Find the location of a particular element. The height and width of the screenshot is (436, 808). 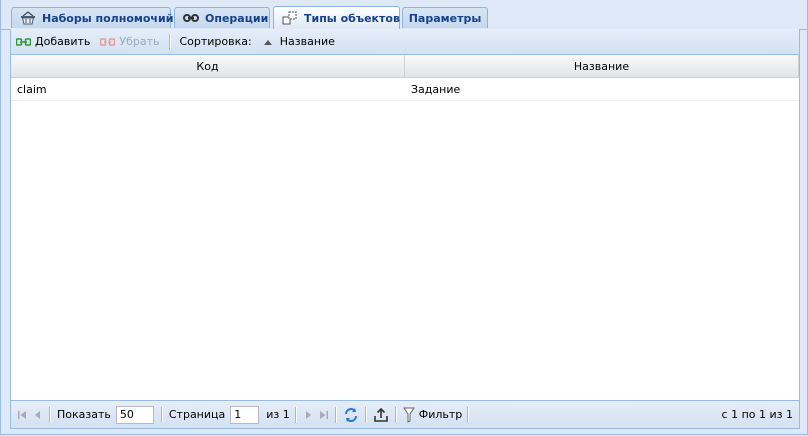

page-size-input is located at coordinates (134, 414).